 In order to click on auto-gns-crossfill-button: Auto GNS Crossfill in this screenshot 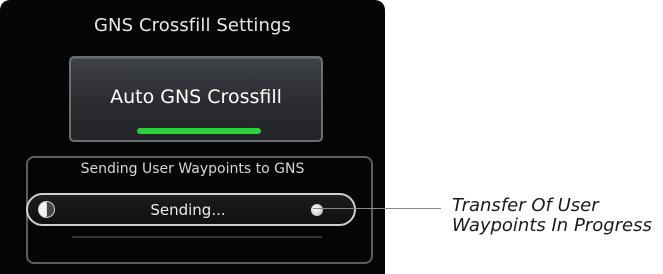, I will do `click(196, 99)`.